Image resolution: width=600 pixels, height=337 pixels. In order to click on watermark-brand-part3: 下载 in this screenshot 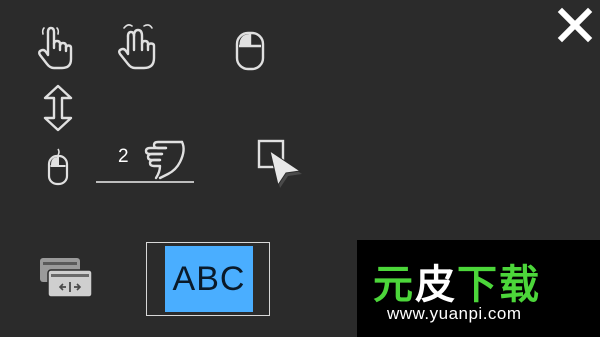, I will do `click(499, 285)`.